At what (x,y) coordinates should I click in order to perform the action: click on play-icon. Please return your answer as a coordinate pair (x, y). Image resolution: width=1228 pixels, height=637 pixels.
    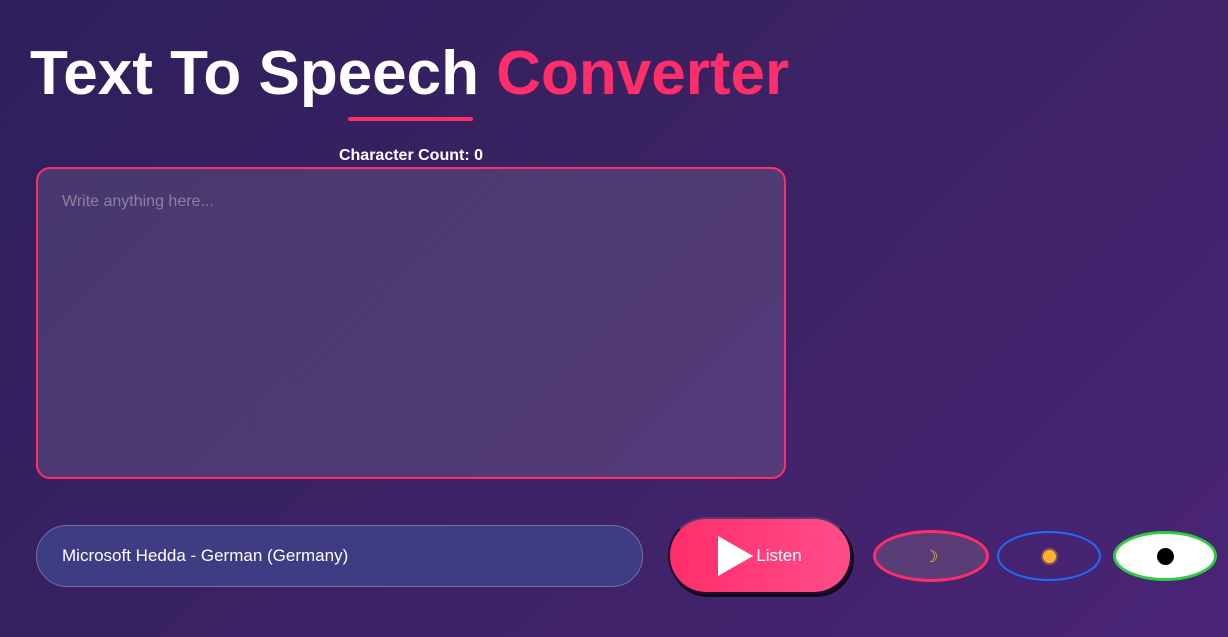
    Looking at the image, I should click on (736, 555).